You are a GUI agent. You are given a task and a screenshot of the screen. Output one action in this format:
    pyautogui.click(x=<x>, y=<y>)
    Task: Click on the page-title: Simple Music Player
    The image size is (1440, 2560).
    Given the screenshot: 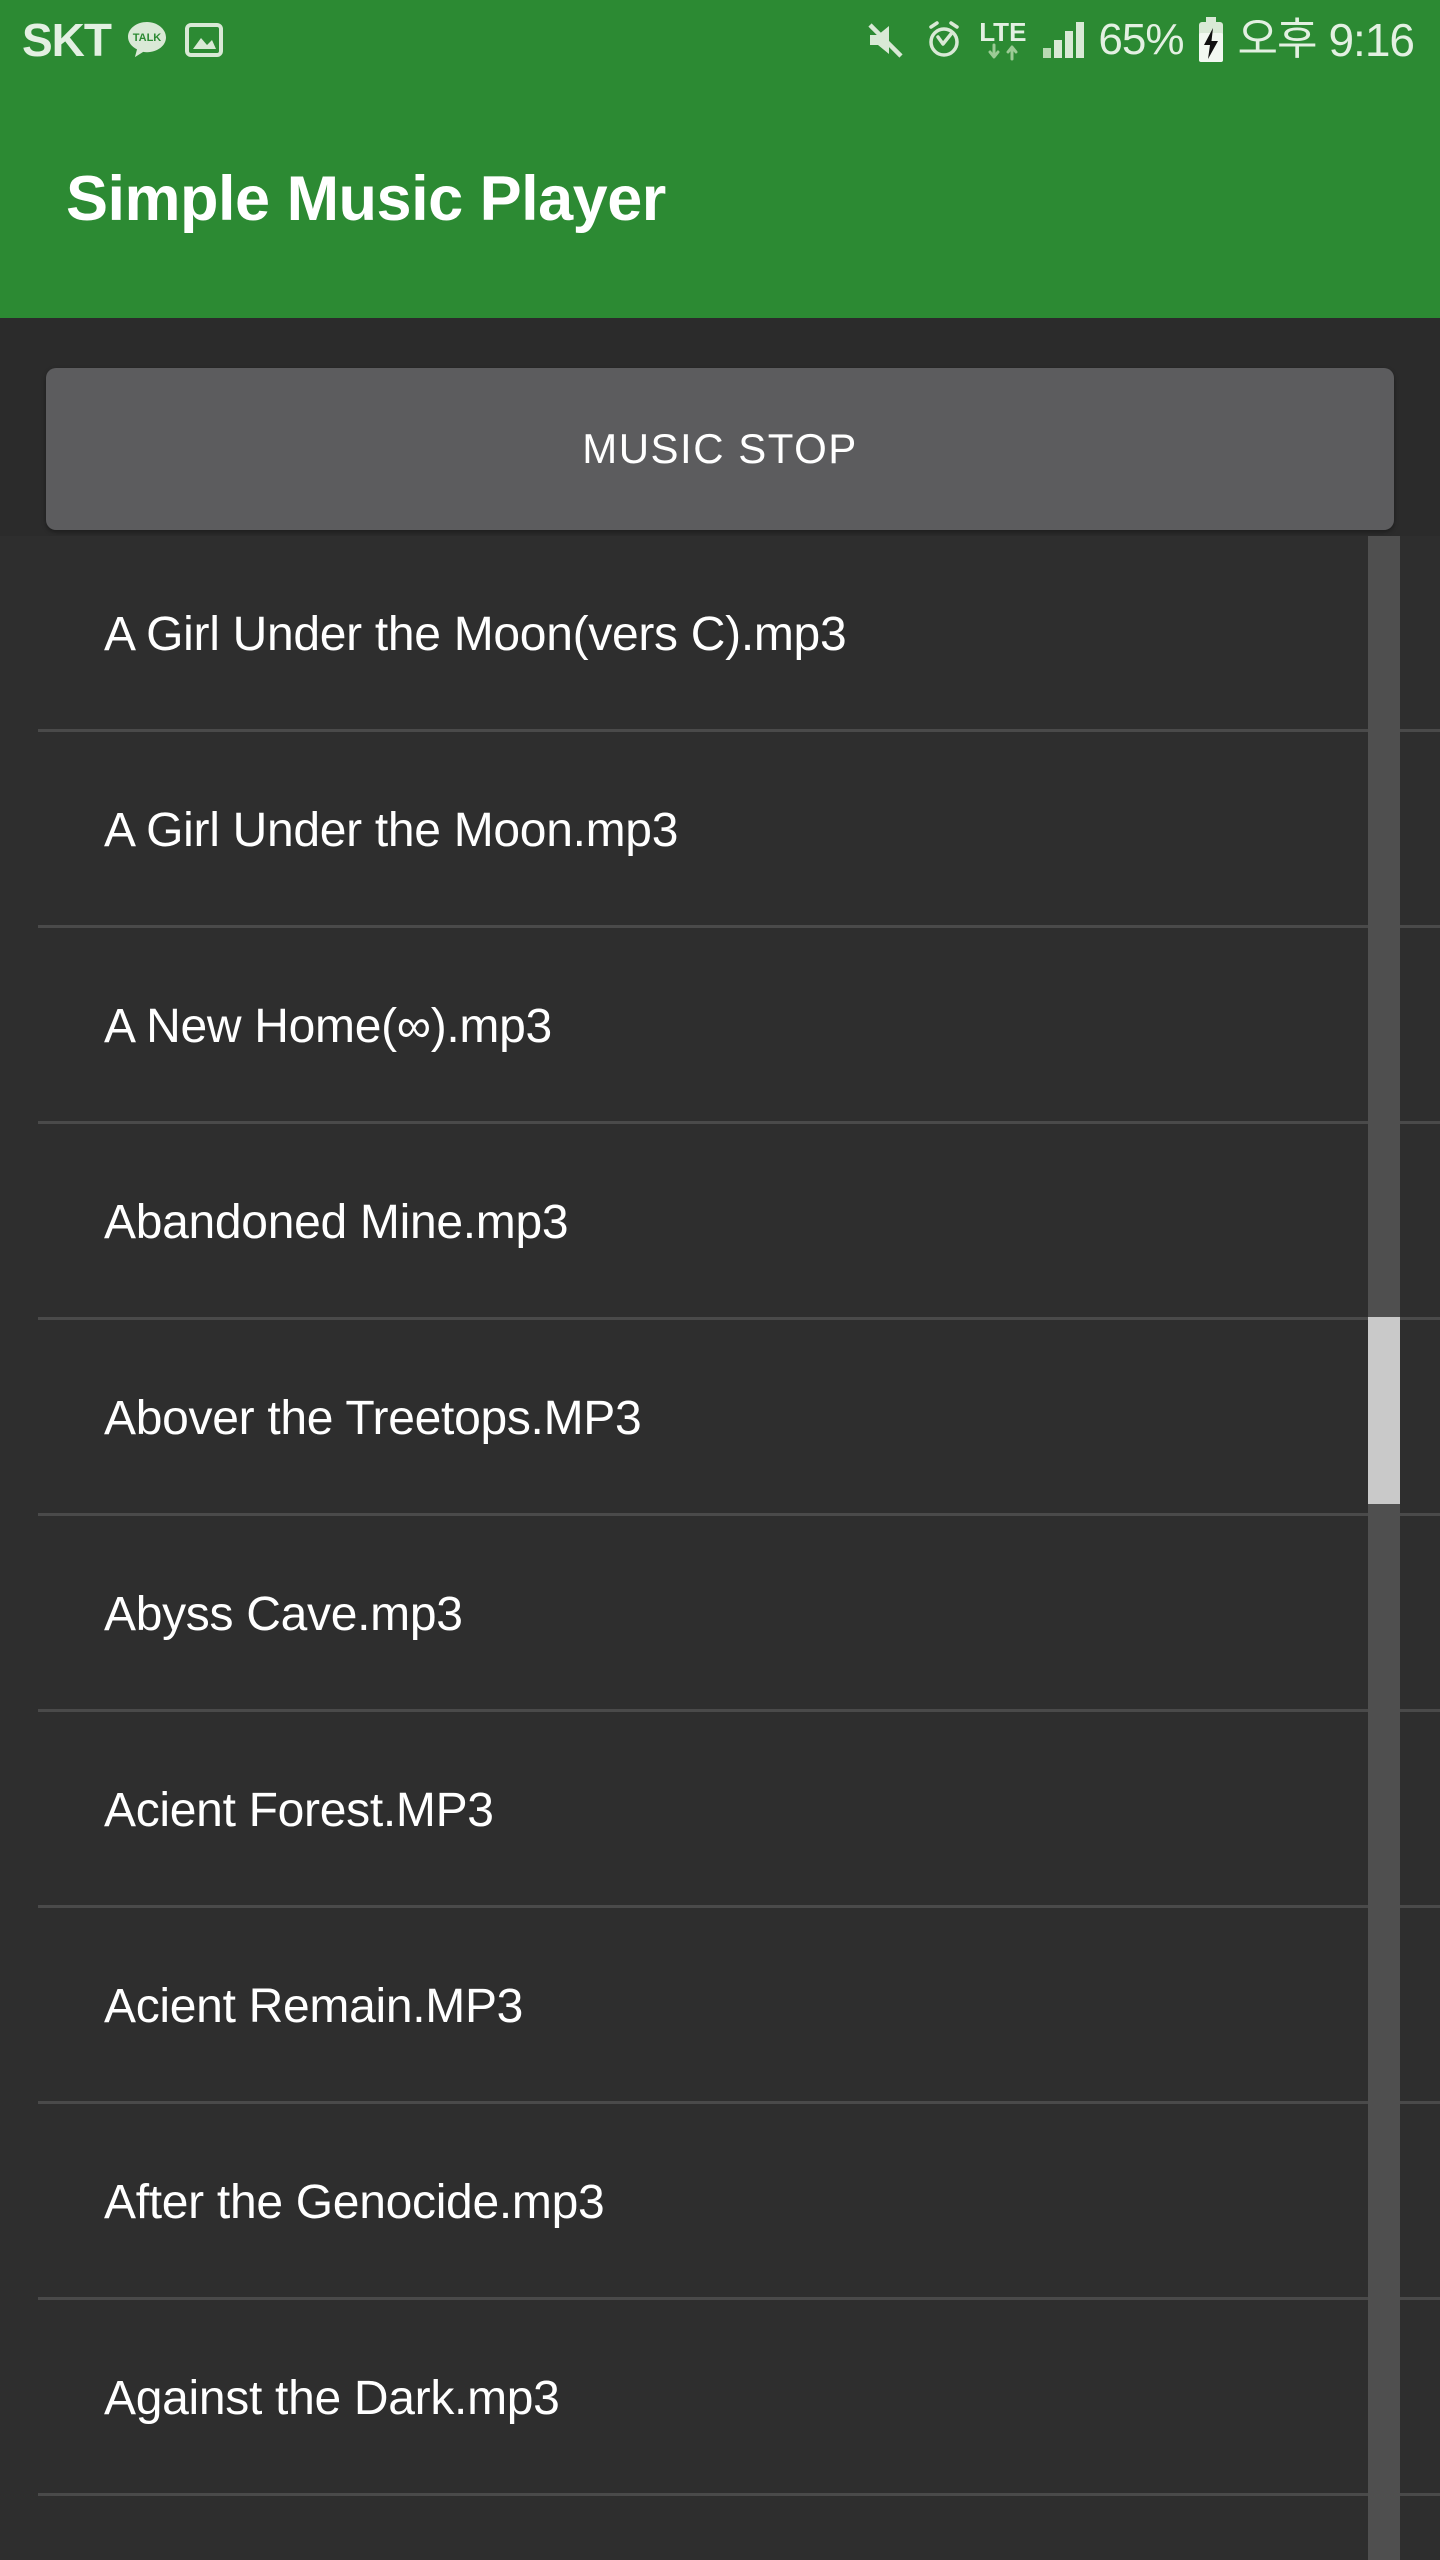 What is the action you would take?
    pyautogui.click(x=366, y=199)
    